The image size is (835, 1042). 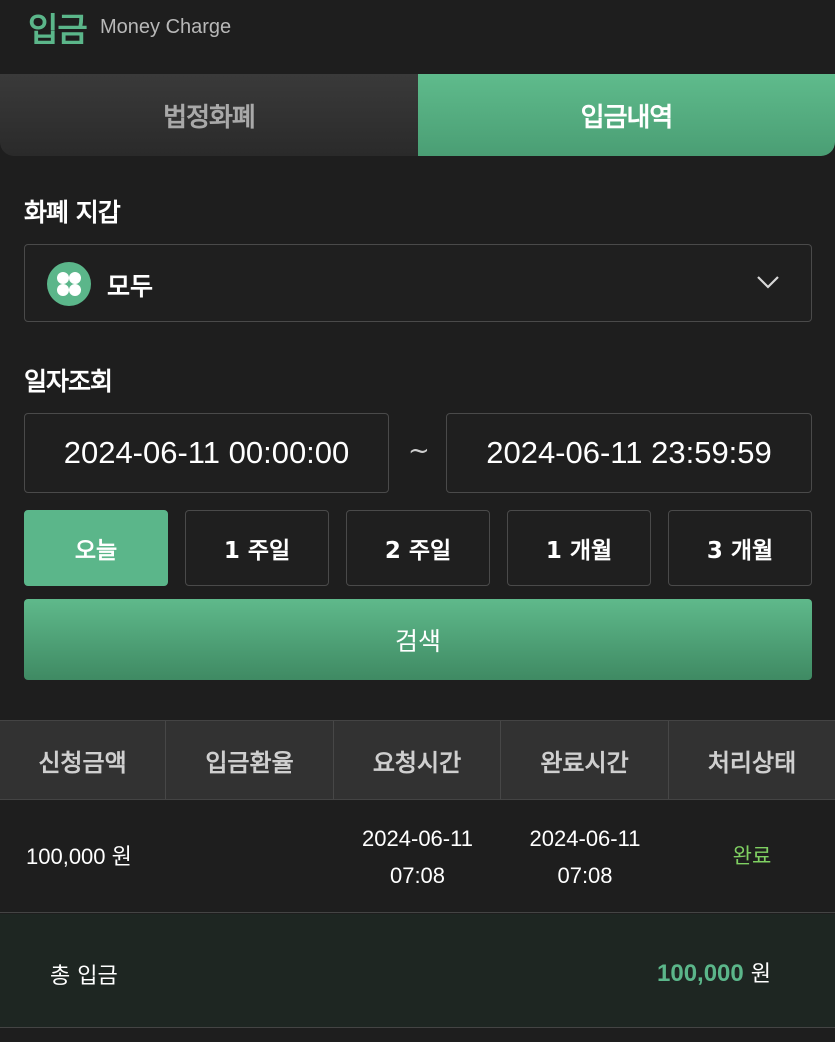 I want to click on status-badge: 완료, so click(x=752, y=856).